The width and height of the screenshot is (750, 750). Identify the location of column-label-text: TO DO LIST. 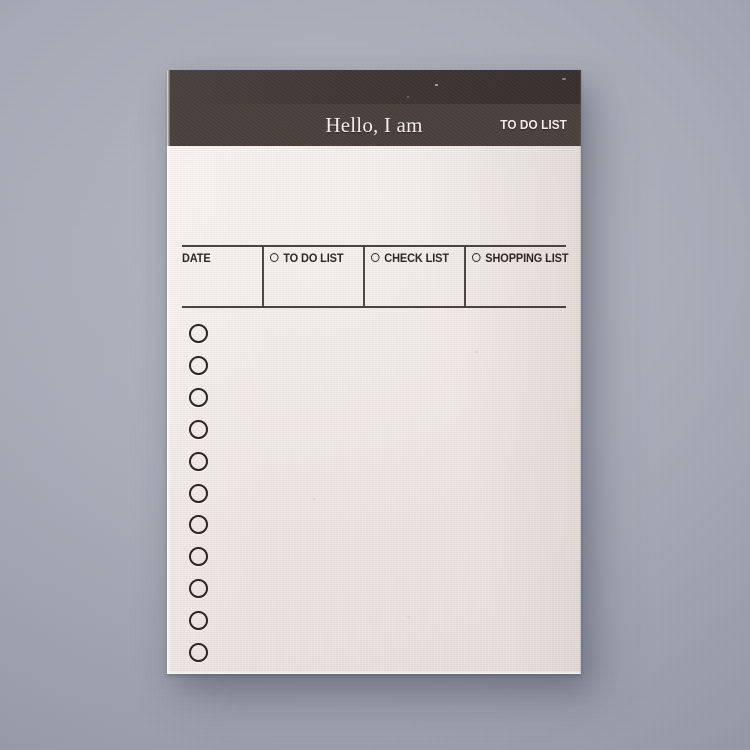
(313, 259).